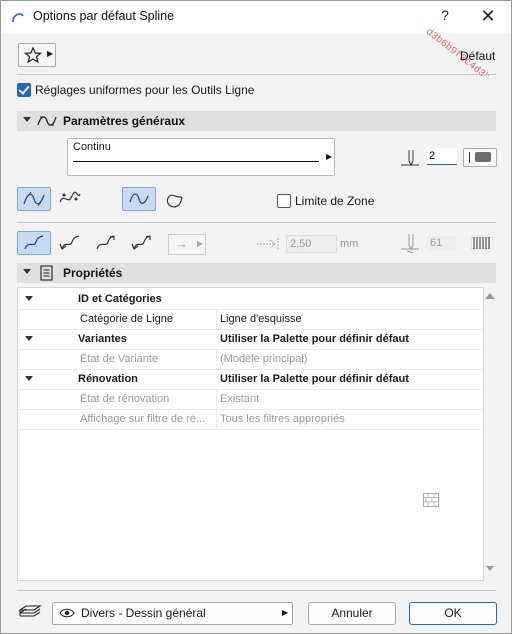 The image size is (512, 634). What do you see at coordinates (431, 500) in the screenshot?
I see `brick-wall-icon` at bounding box center [431, 500].